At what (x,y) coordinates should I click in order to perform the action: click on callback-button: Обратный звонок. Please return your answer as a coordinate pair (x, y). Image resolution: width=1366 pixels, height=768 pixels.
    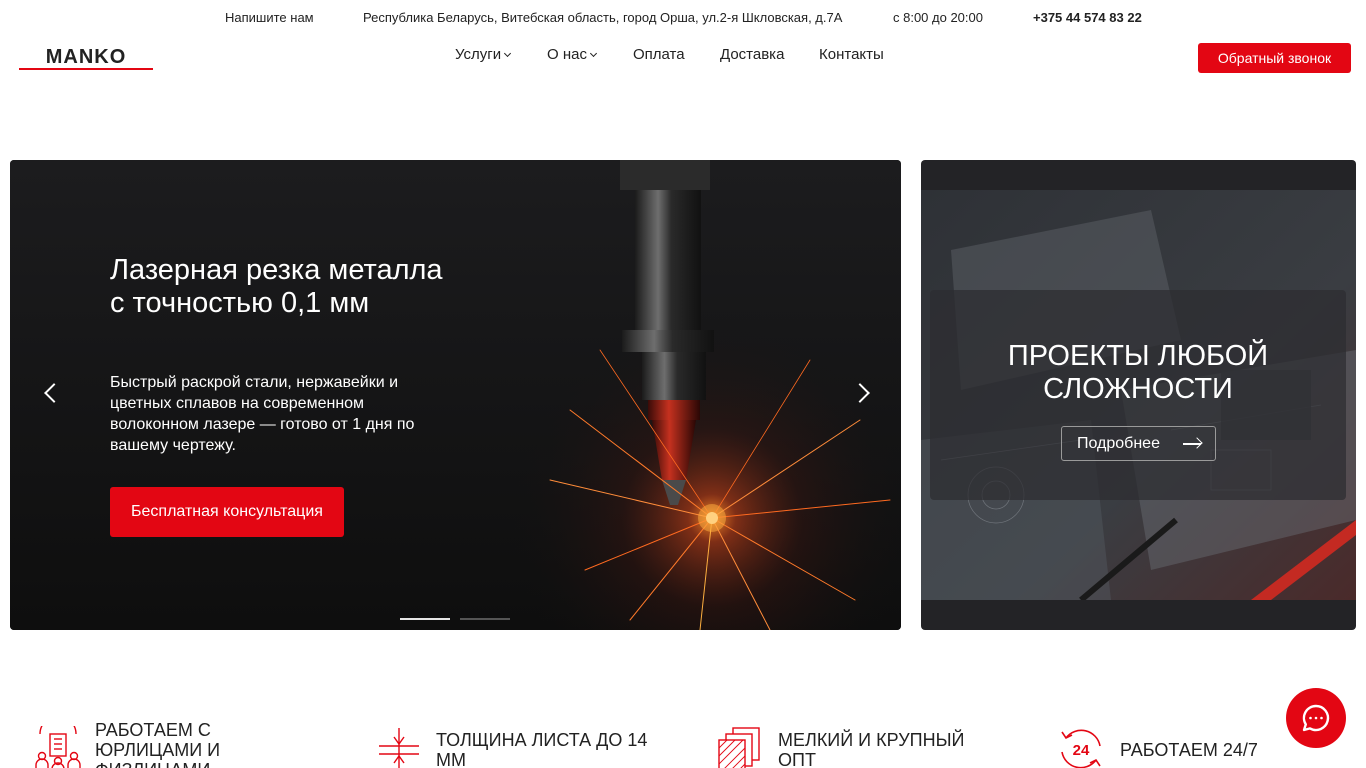
    Looking at the image, I should click on (1274, 58).